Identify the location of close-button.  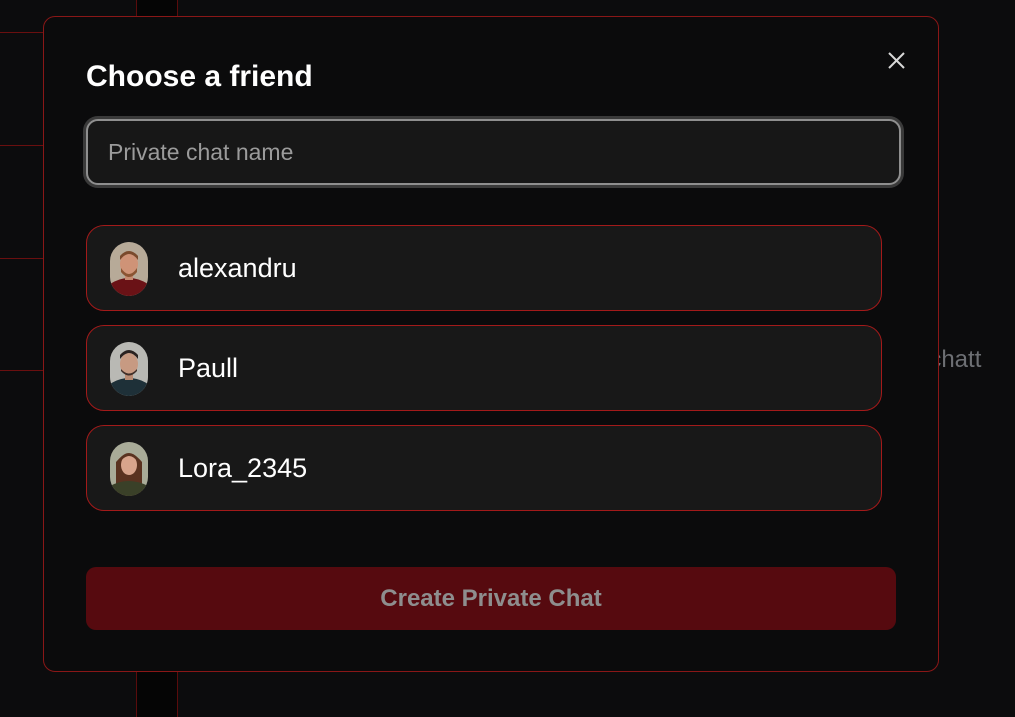
(896, 61).